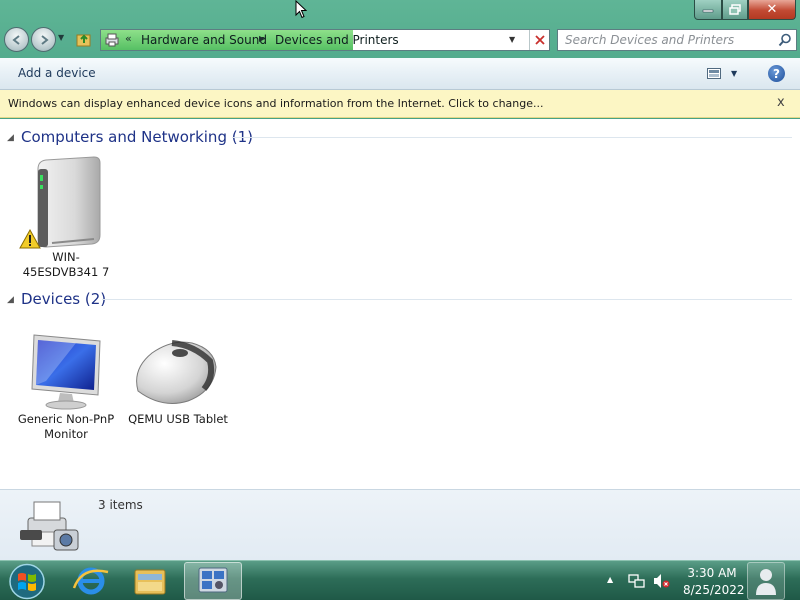 This screenshot has height=600, width=800. I want to click on clock-date: 8/25/2022, so click(714, 590).